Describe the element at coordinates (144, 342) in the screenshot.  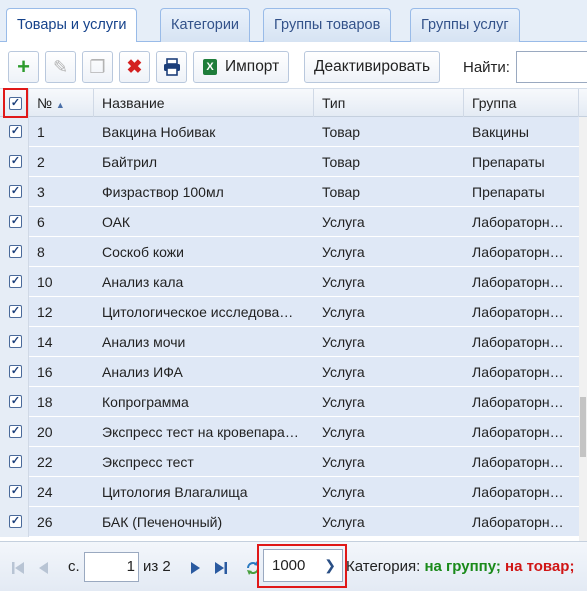
I see `cell-name: Анализ мочи` at that location.